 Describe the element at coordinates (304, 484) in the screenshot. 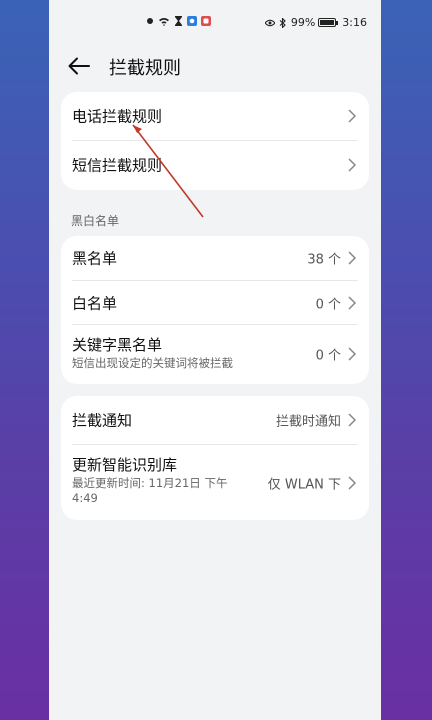

I see `update-condition-value: 仅 WLAN 下` at that location.